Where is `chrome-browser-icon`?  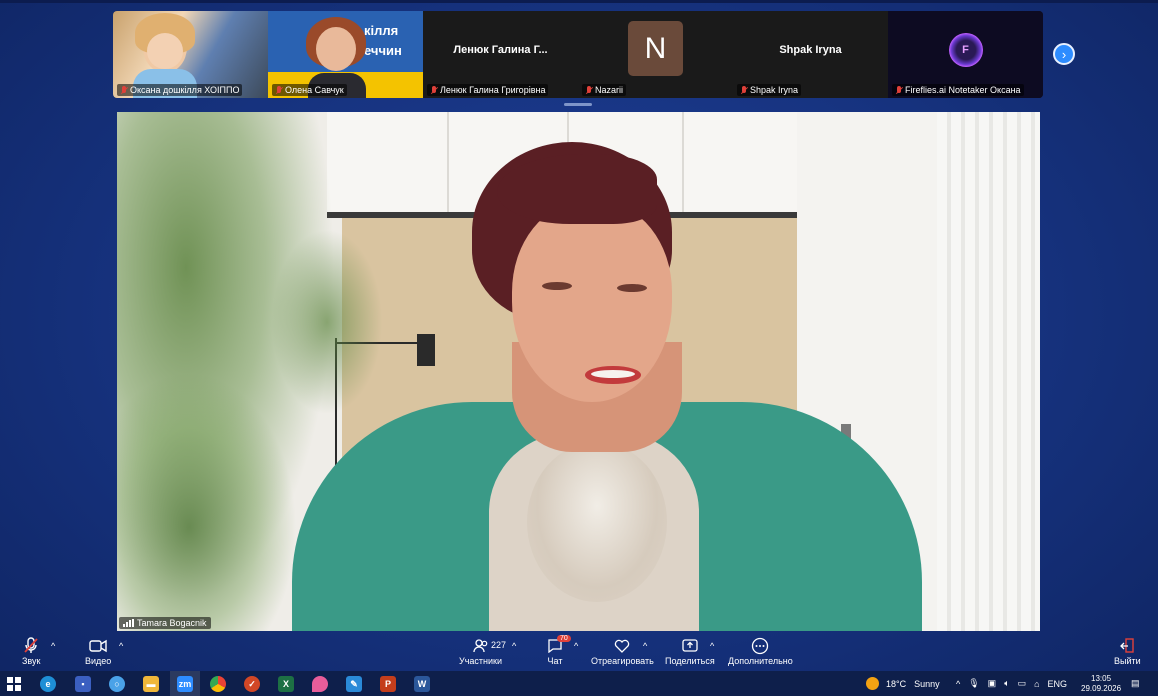
chrome-browser-icon is located at coordinates (218, 684).